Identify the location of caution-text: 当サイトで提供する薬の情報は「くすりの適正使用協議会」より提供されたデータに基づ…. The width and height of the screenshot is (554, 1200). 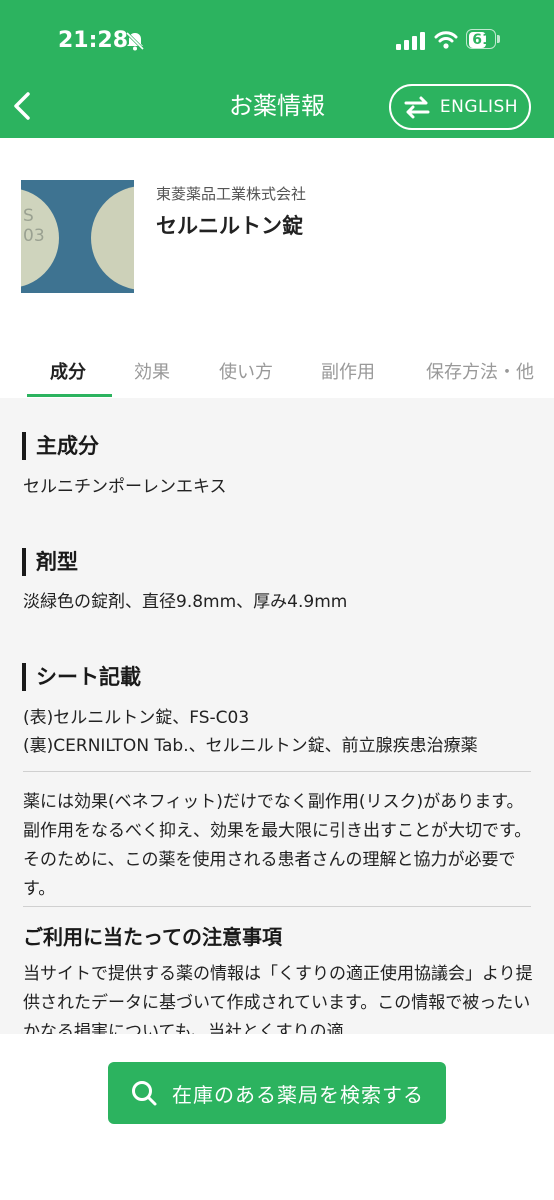
(278, 999).